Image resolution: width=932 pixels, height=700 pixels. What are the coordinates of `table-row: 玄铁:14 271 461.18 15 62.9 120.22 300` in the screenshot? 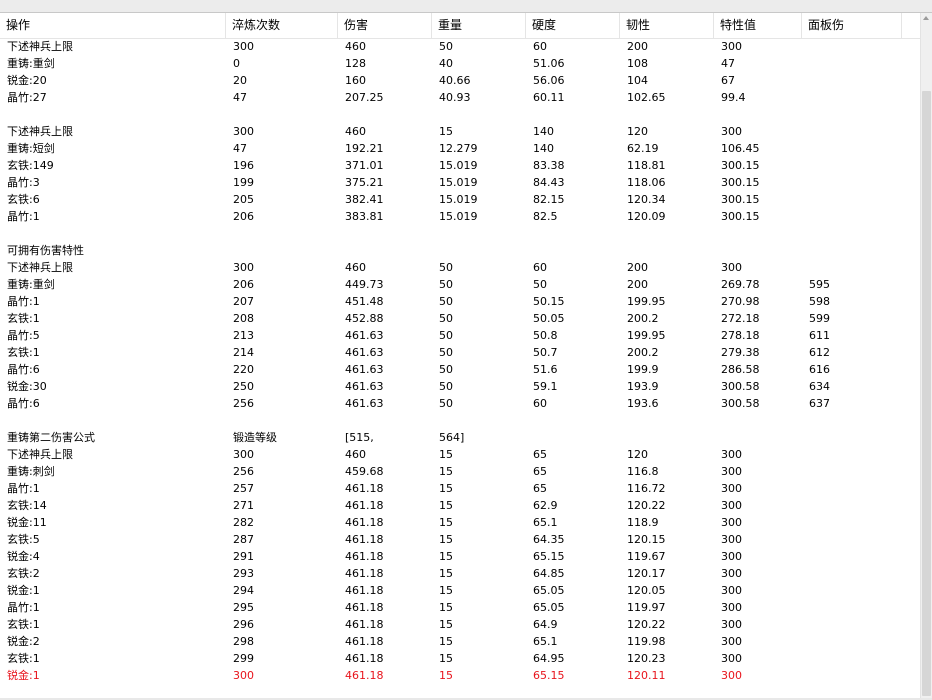 It's located at (460, 505).